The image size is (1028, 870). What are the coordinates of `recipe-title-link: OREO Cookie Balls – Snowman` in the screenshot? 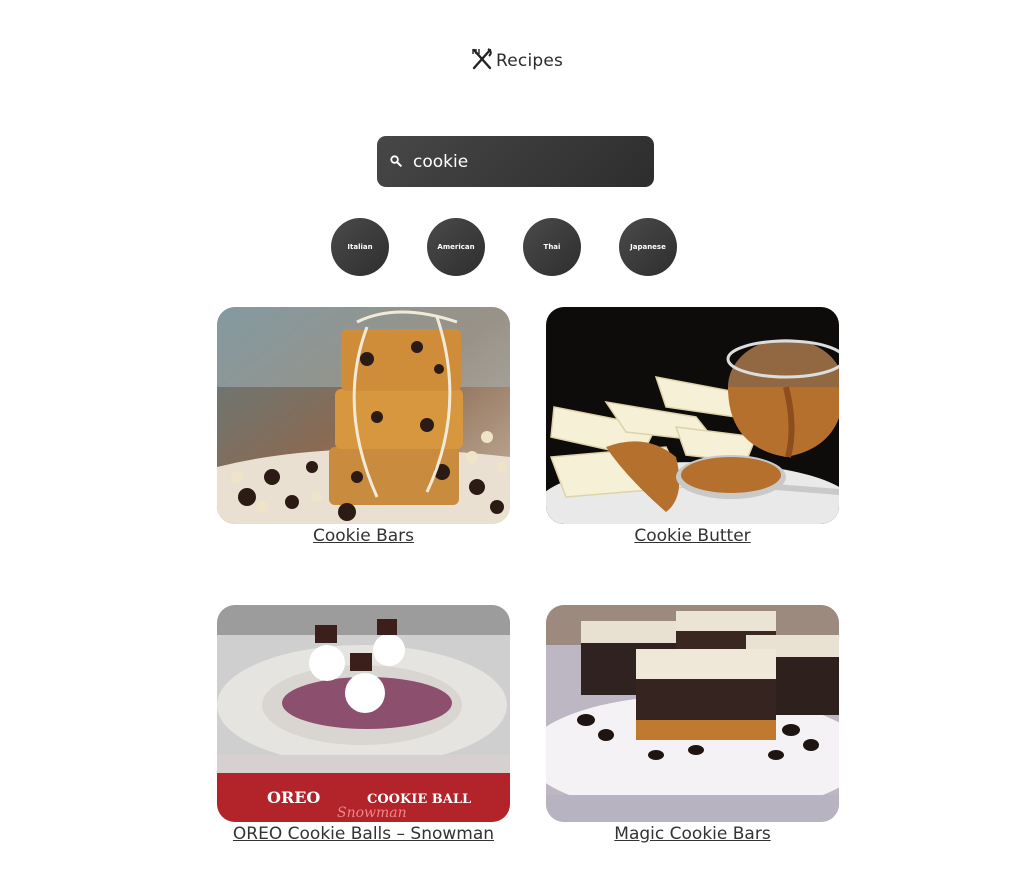 It's located at (363, 834).